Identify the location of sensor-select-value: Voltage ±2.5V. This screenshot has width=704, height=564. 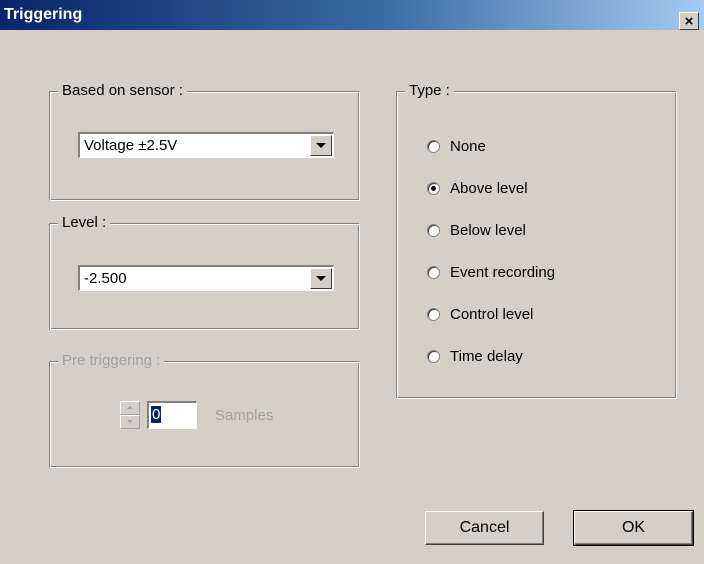
(131, 145).